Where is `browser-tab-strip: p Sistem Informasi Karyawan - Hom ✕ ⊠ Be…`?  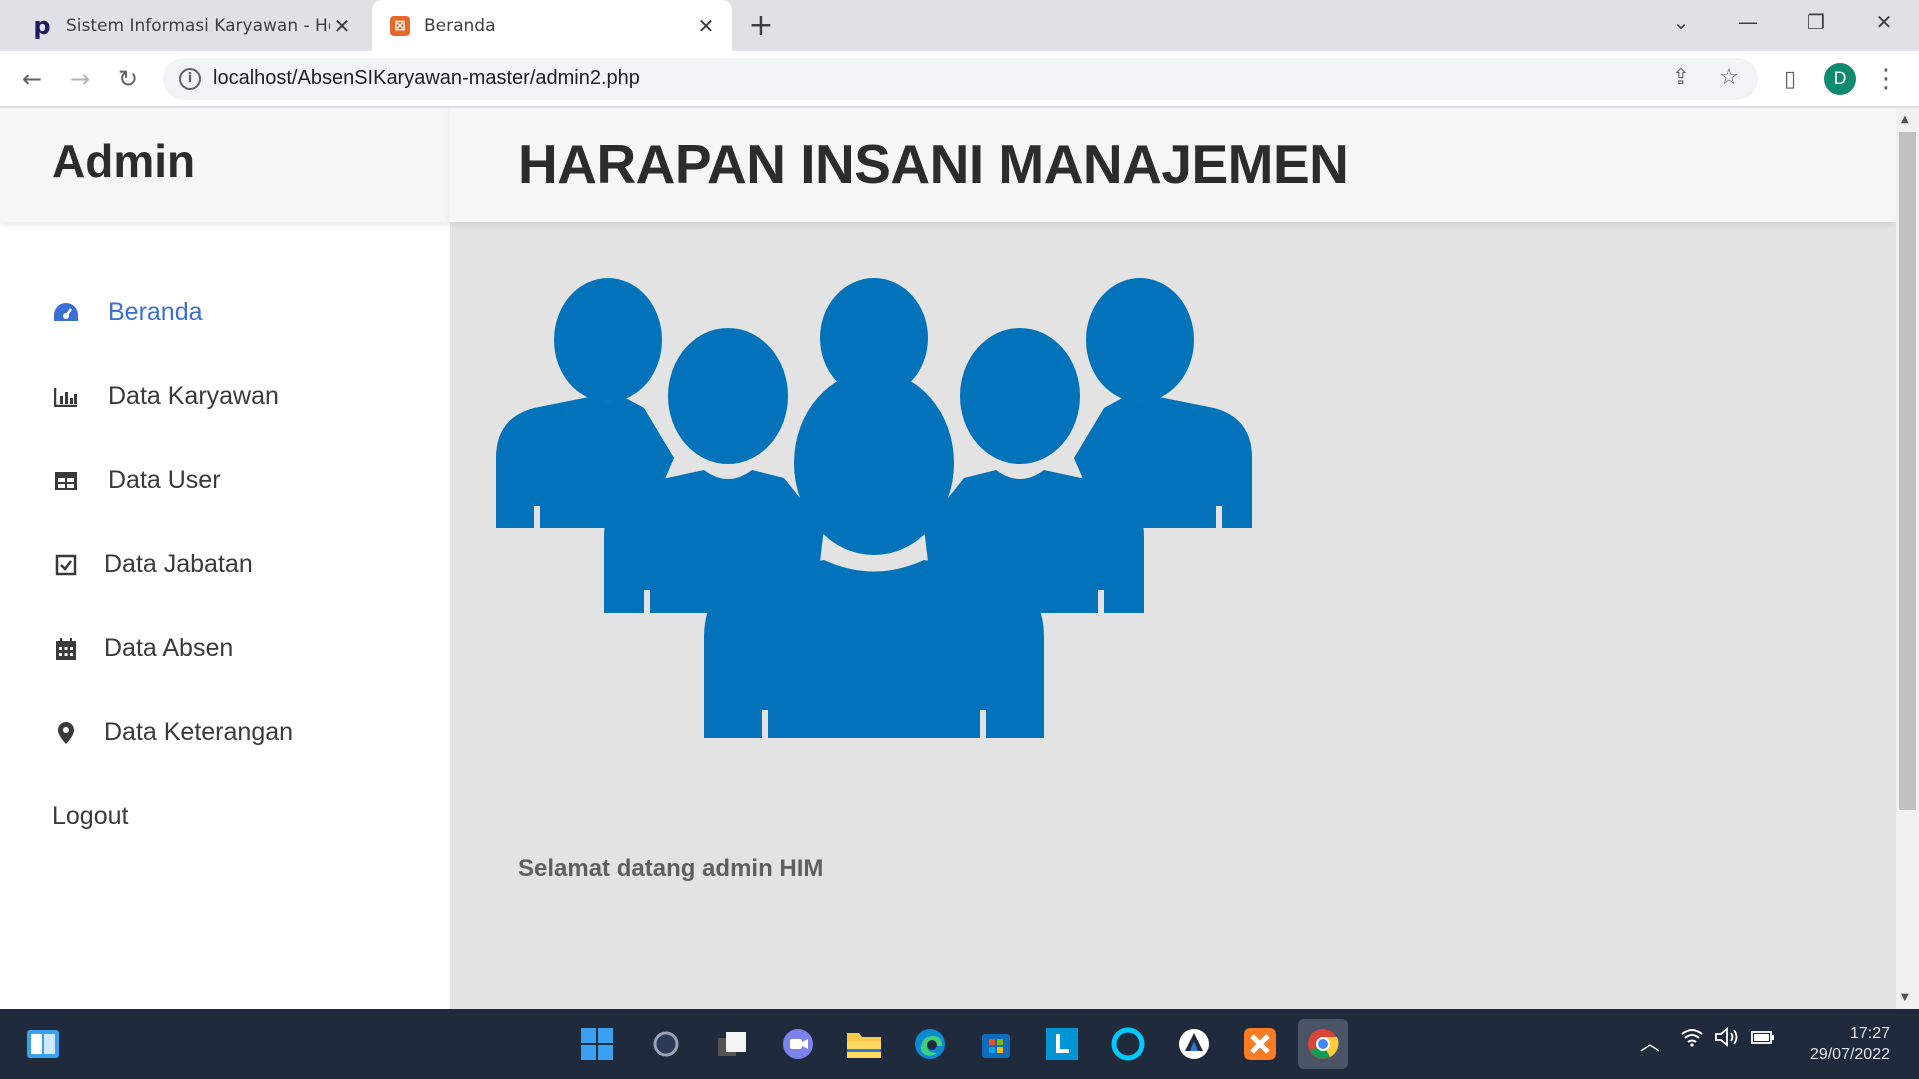 browser-tab-strip: p Sistem Informasi Karyawan - Hom ✕ ⊠ Be… is located at coordinates (959, 25).